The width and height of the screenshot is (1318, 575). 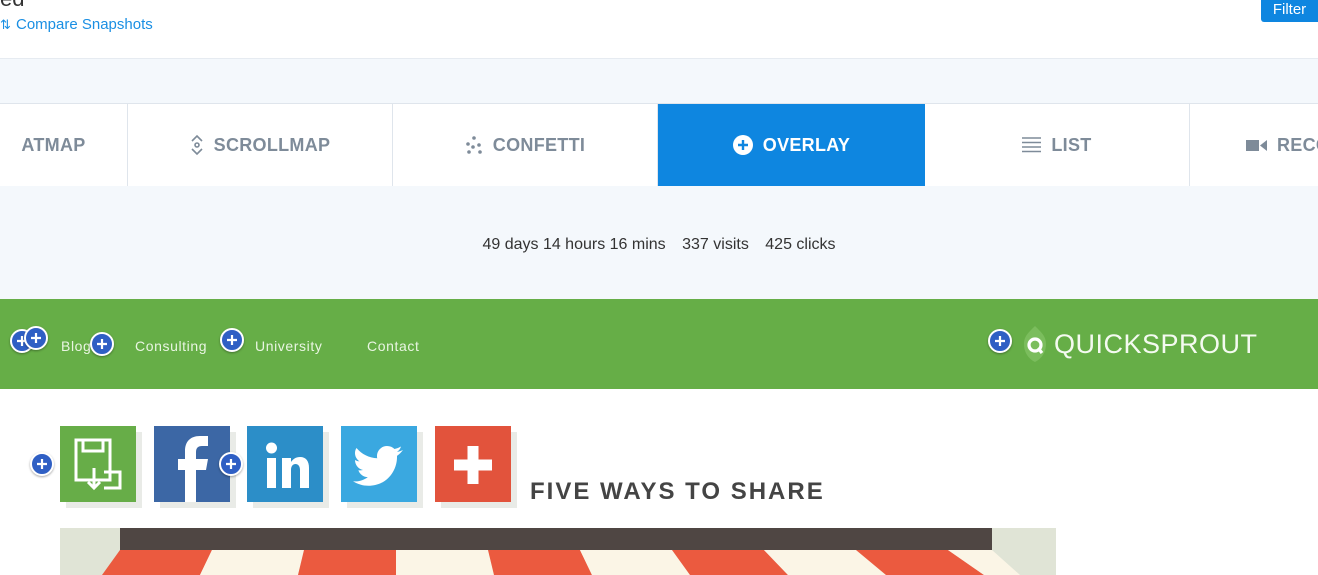 What do you see at coordinates (84, 24) in the screenshot?
I see `compare-snapshots-label: Compare Snapshots` at bounding box center [84, 24].